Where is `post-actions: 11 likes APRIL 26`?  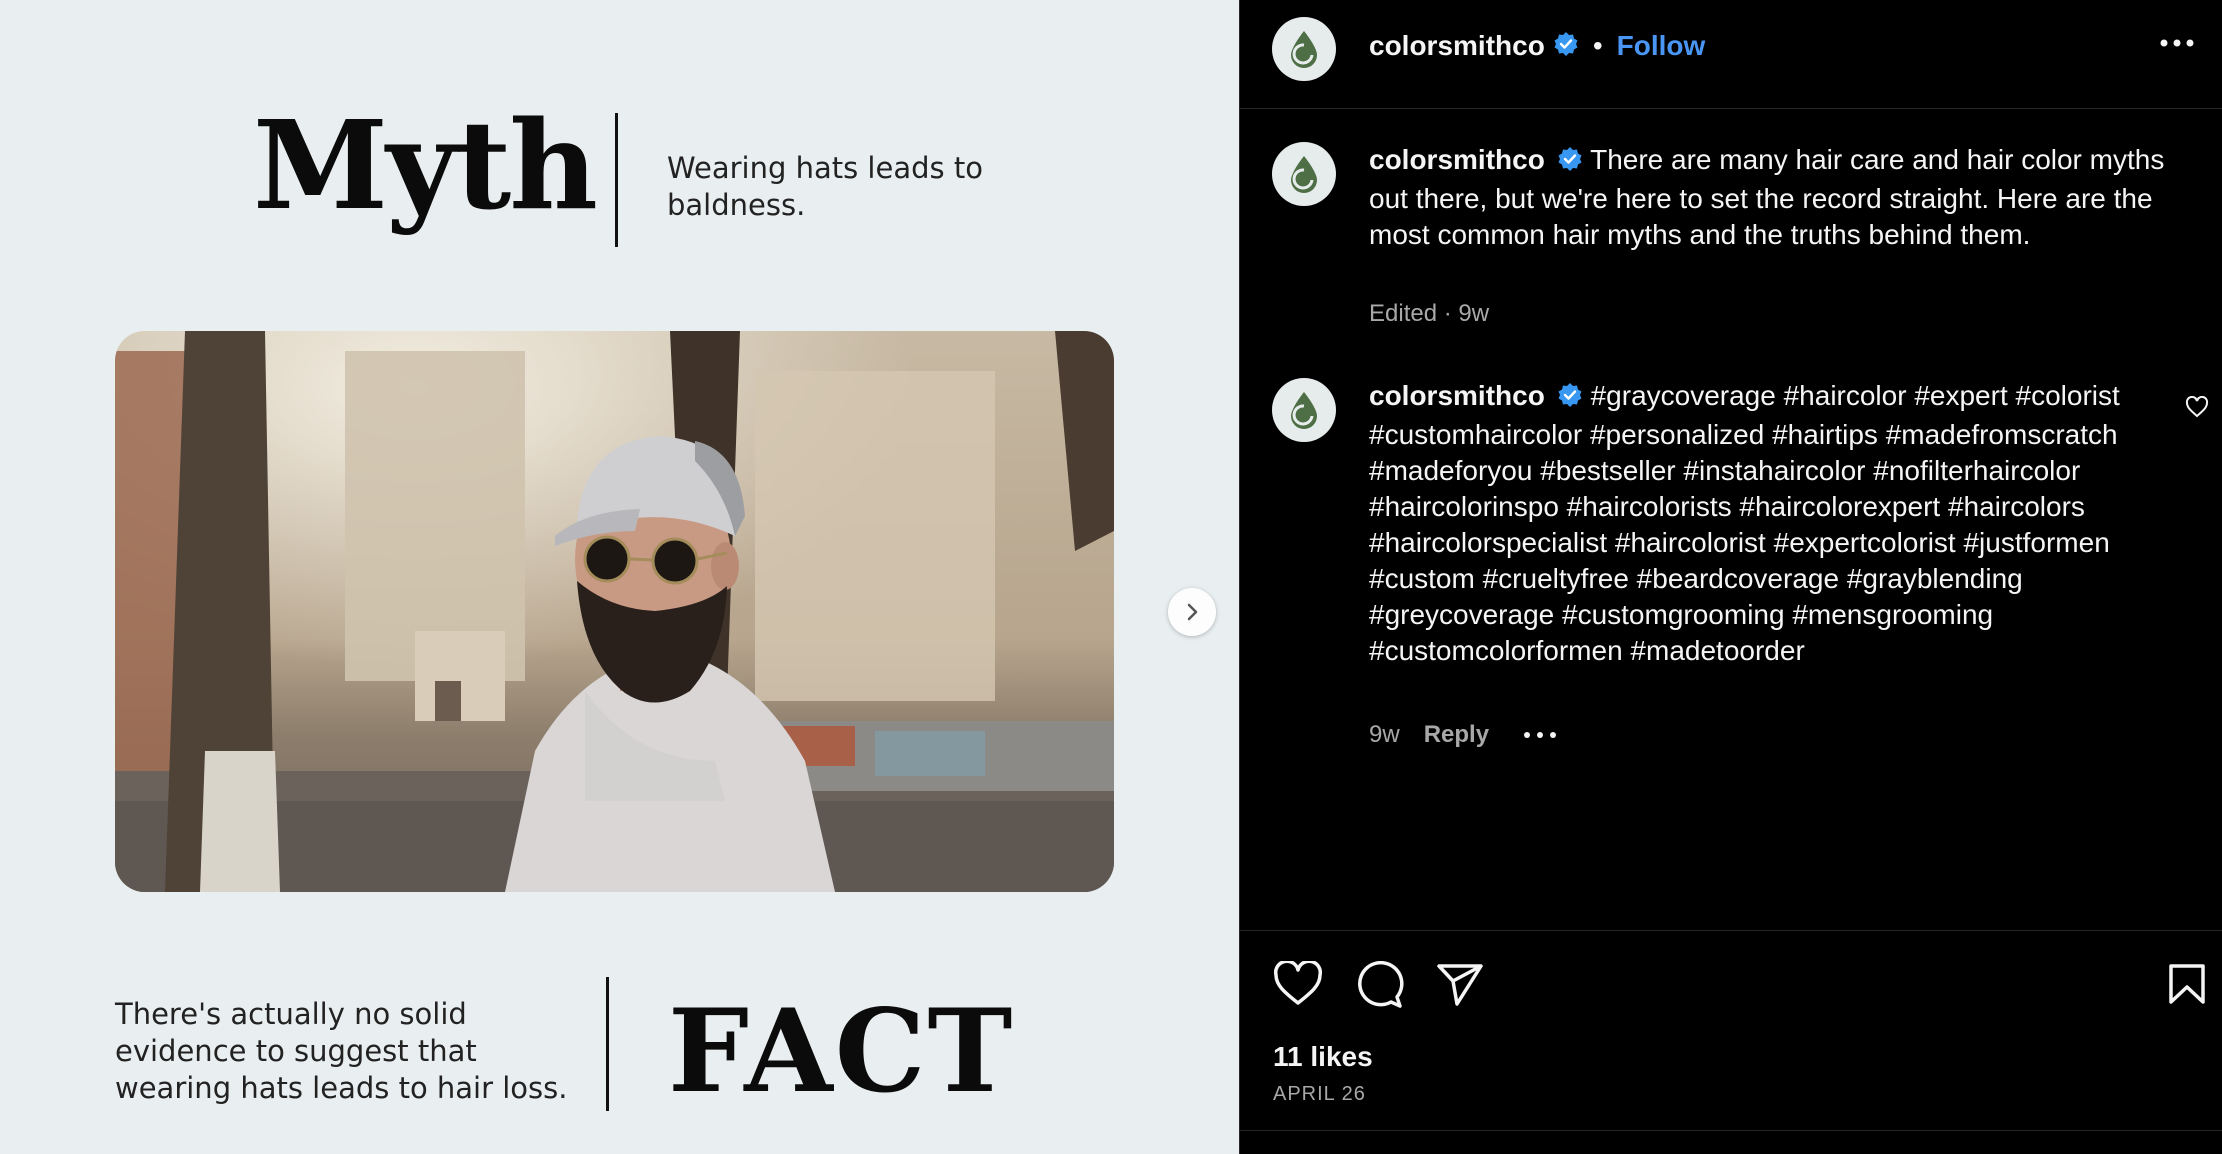
post-actions: 11 likes APRIL 26 is located at coordinates (1730, 1030).